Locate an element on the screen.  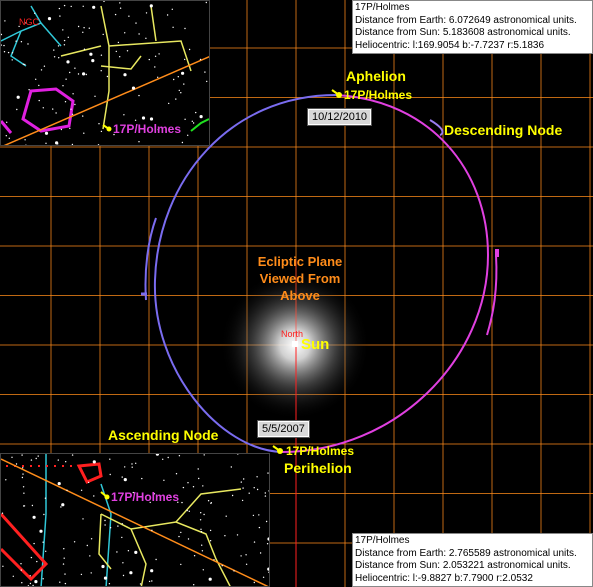
ascending-node-label: Ascending Node is located at coordinates (163, 435).